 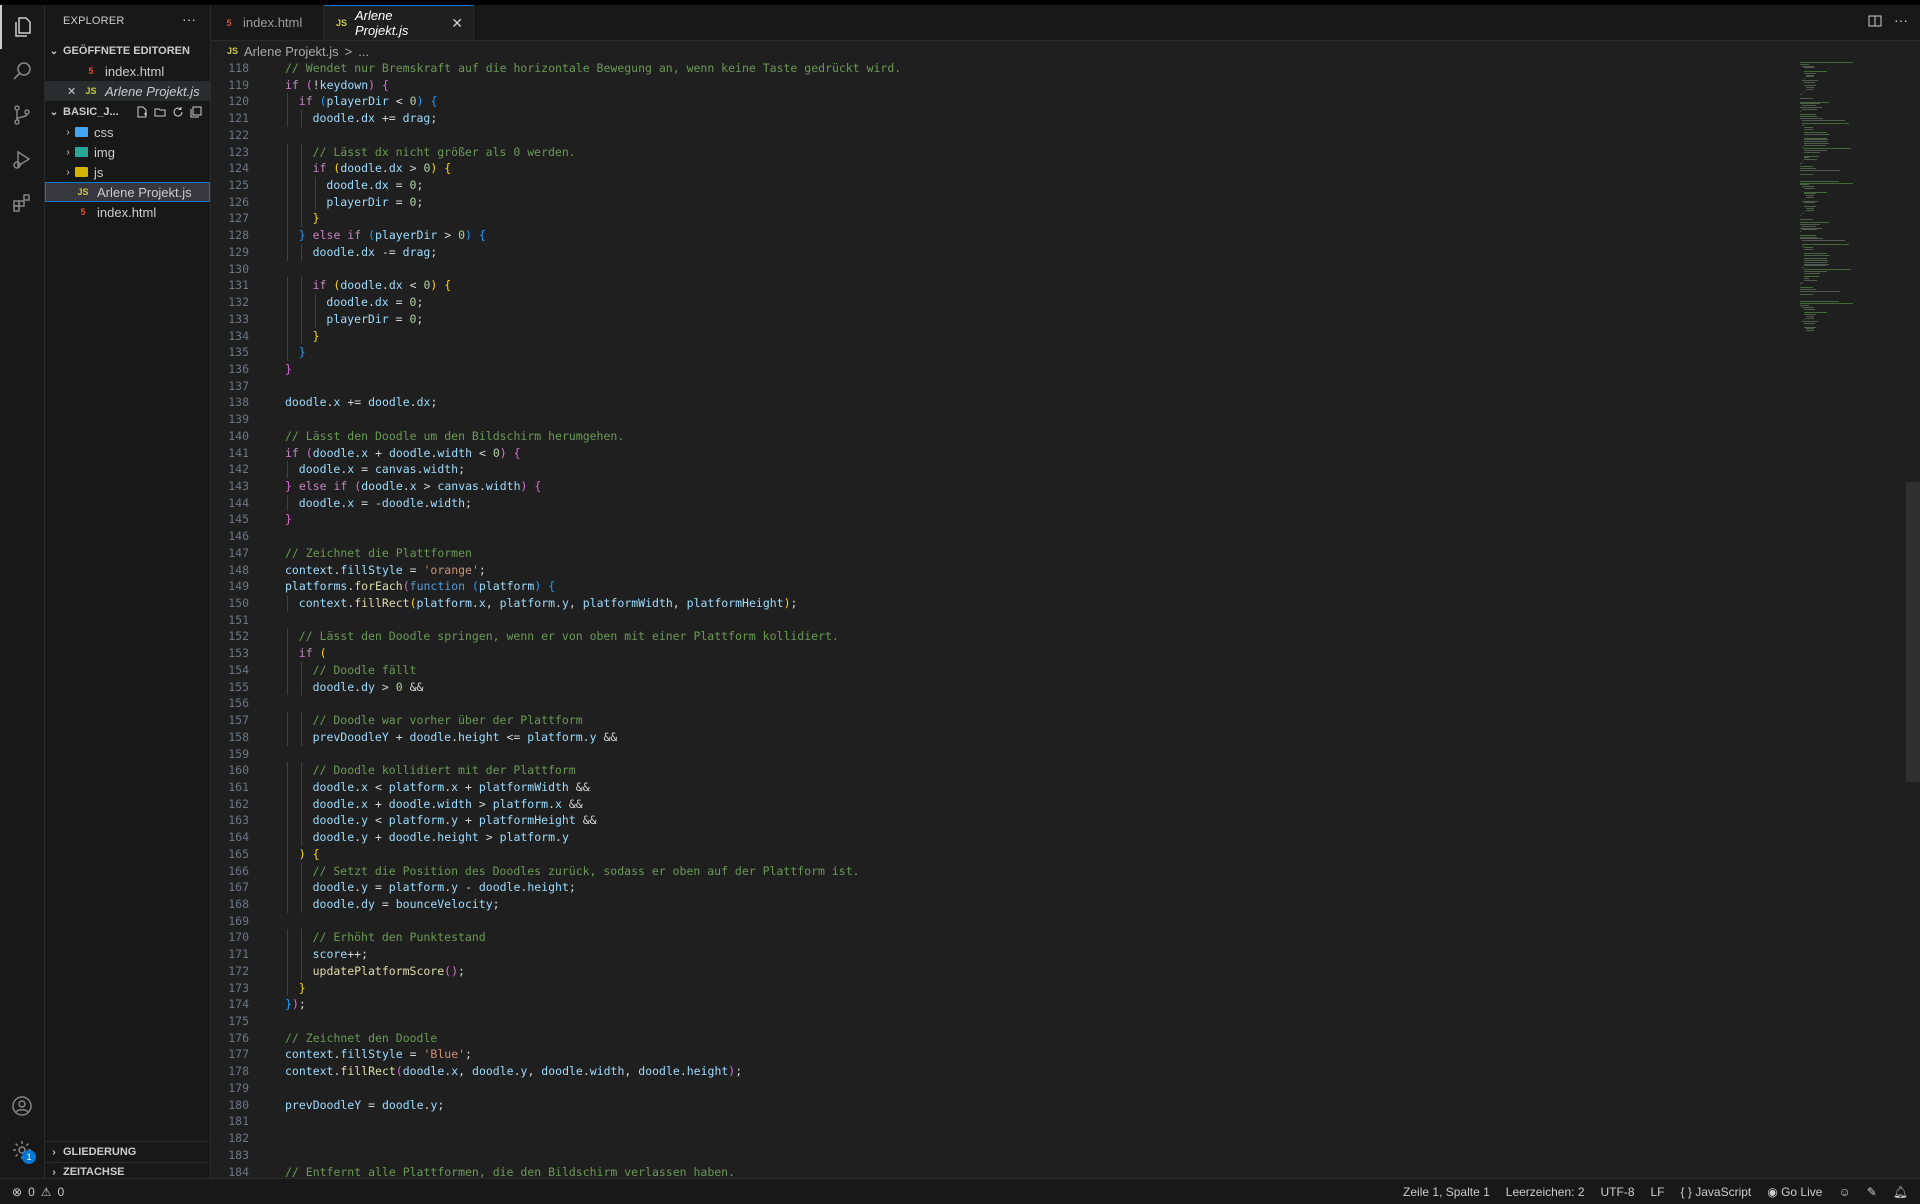 I want to click on collapse-all-icon, so click(x=196, y=112).